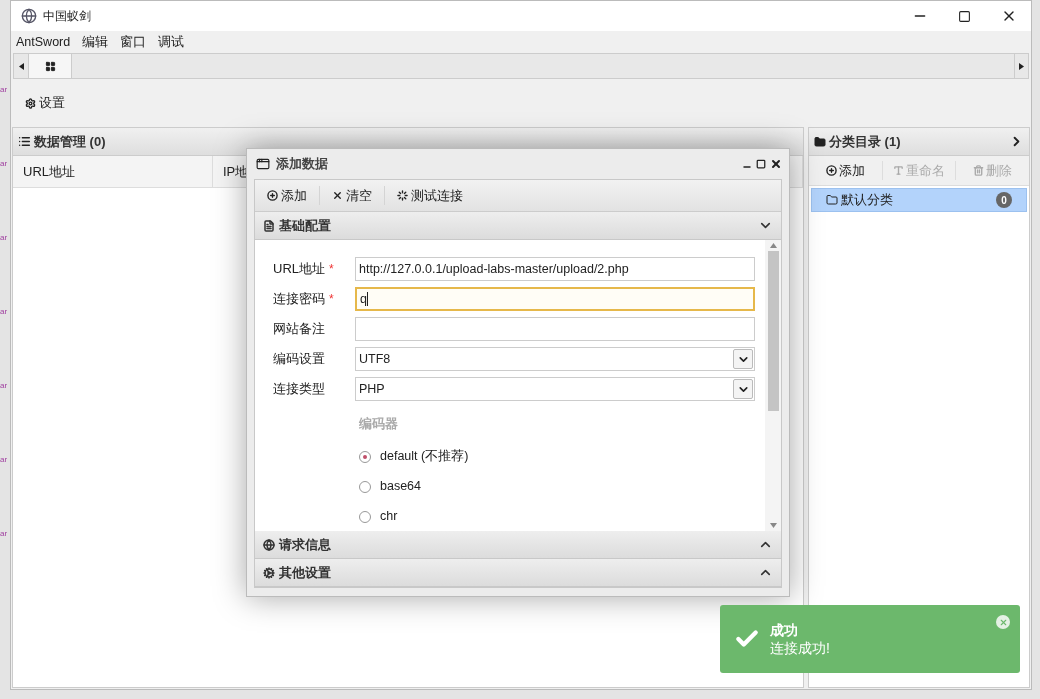 Image resolution: width=1040 pixels, height=699 pixels. What do you see at coordinates (299, 359) in the screenshot?
I see `field-label: 编码设置` at bounding box center [299, 359].